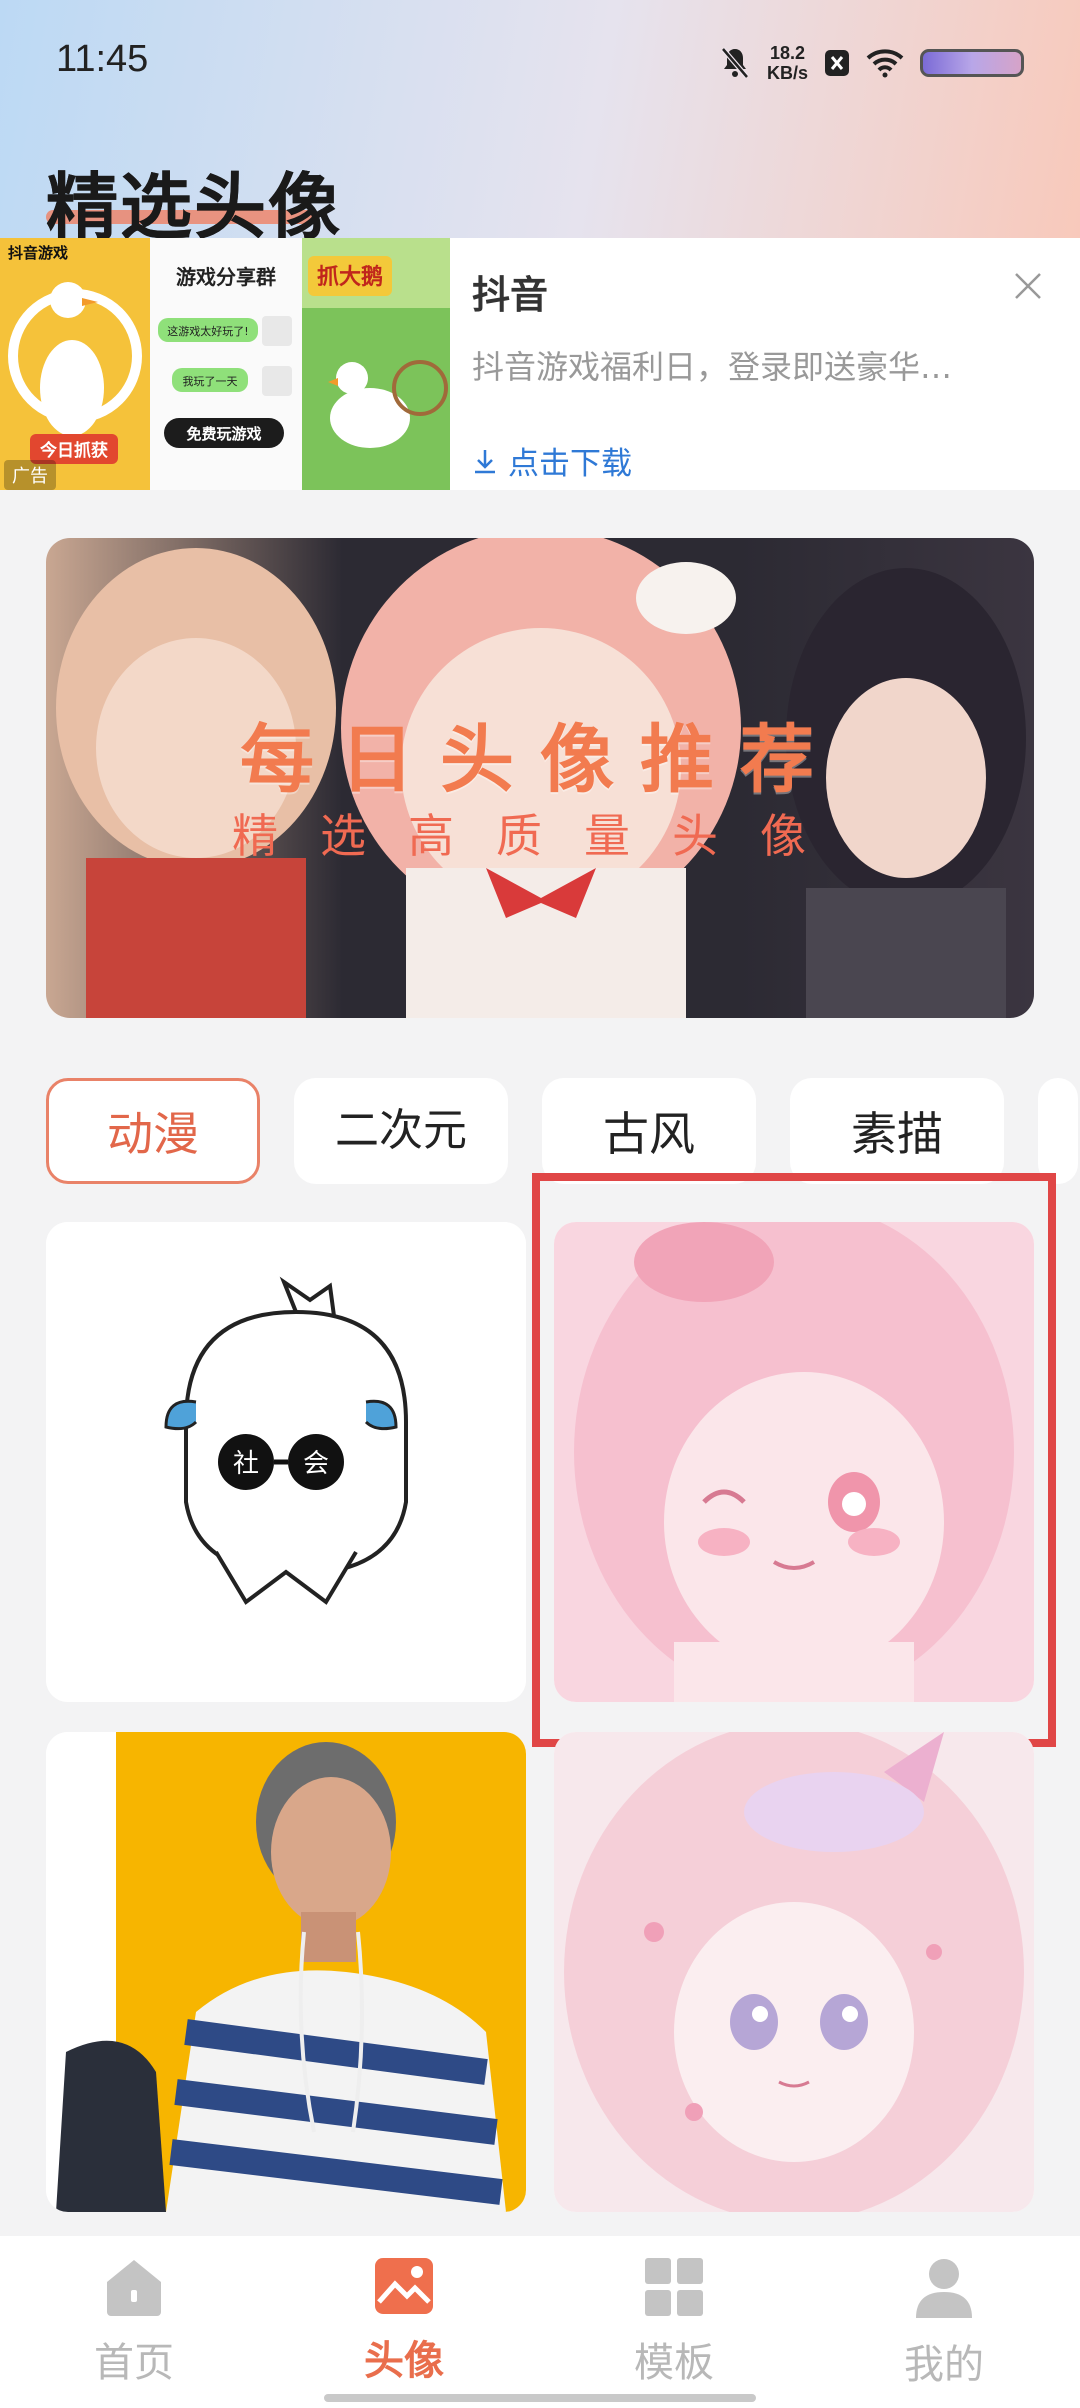 This screenshot has width=1080, height=2408. I want to click on home-icon, so click(134, 2288).